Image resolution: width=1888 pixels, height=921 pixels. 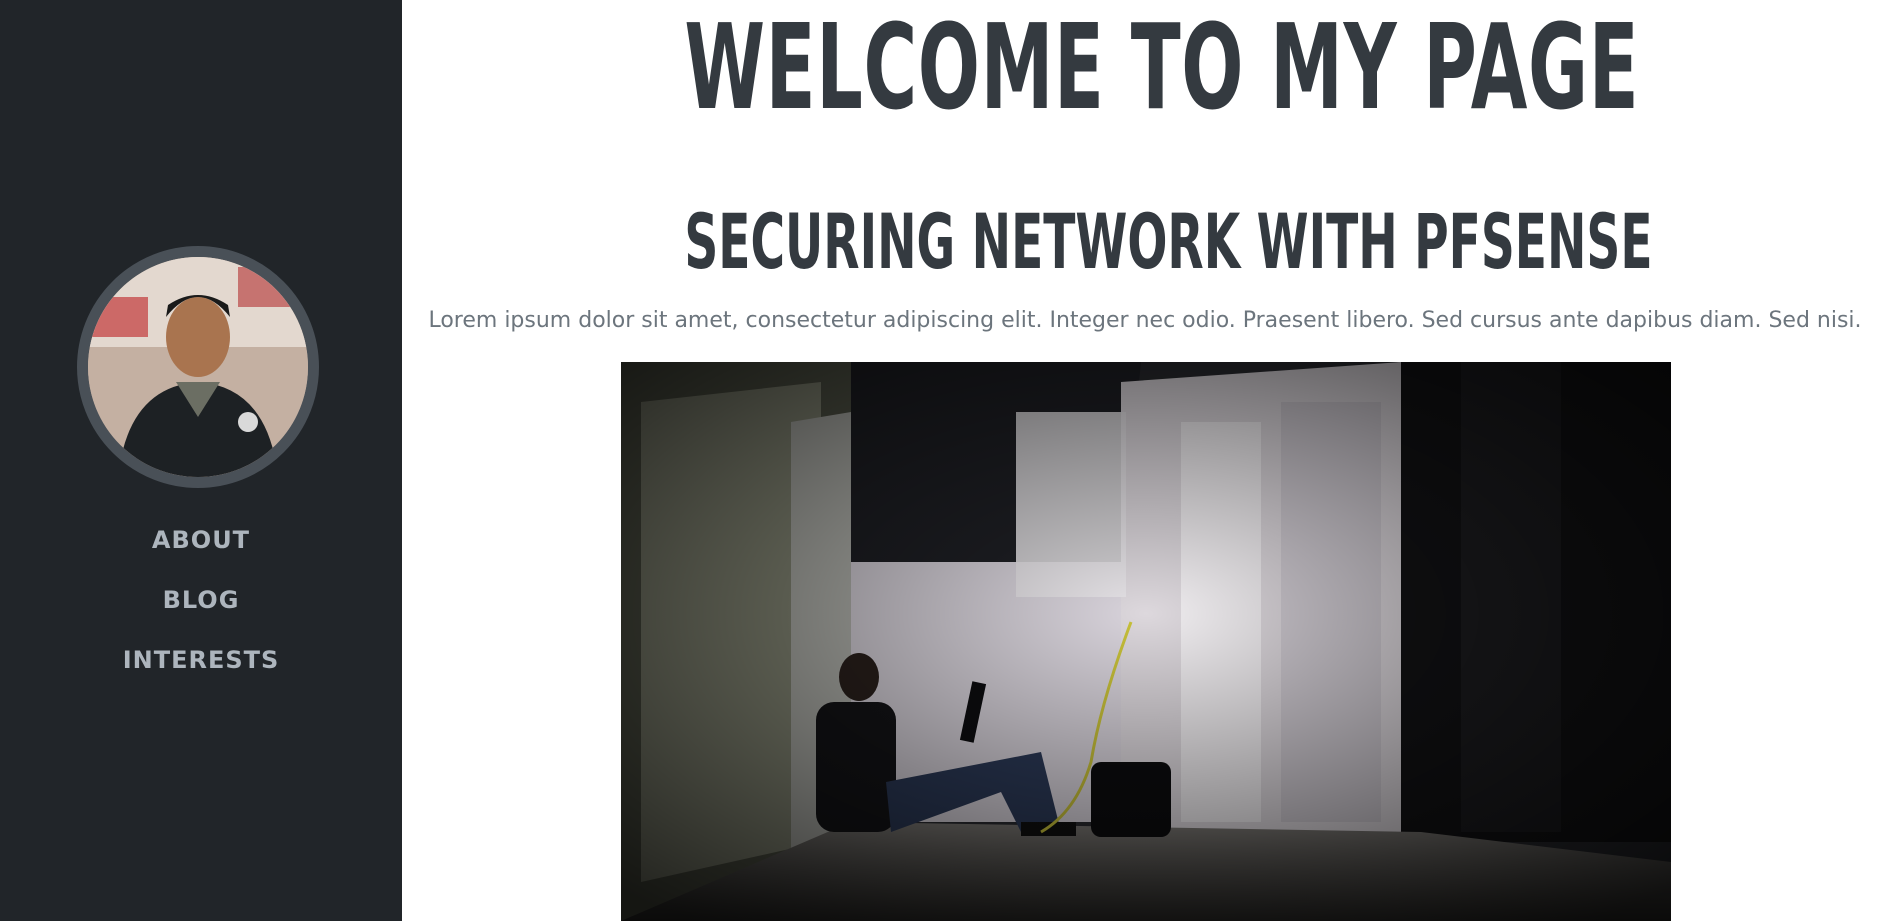 I want to click on avatar, so click(x=198, y=367).